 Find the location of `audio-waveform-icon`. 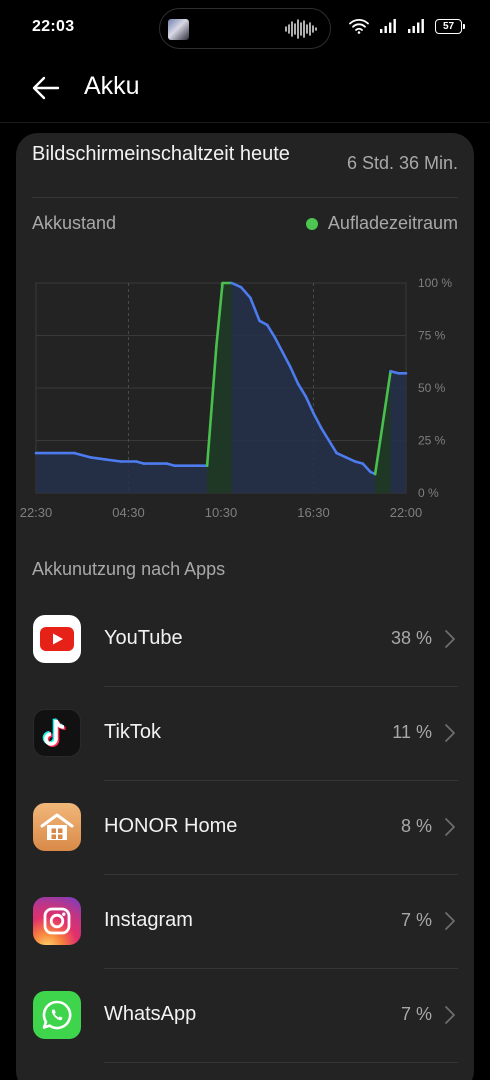

audio-waveform-icon is located at coordinates (301, 29).